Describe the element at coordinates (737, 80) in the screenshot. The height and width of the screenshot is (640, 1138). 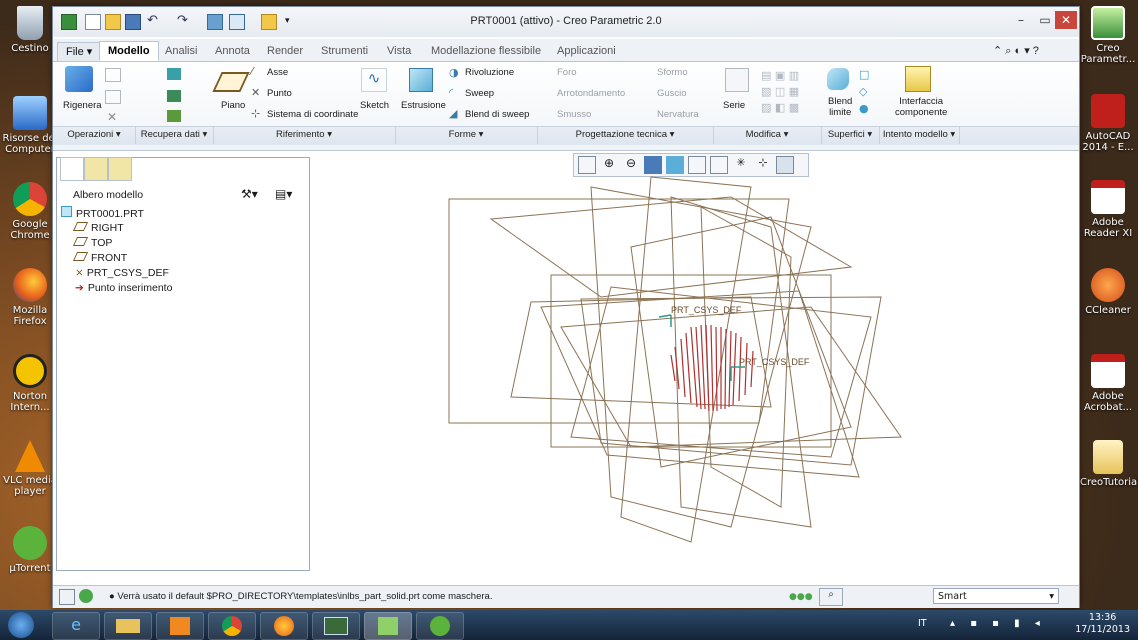
I see `pattern-icon` at that location.